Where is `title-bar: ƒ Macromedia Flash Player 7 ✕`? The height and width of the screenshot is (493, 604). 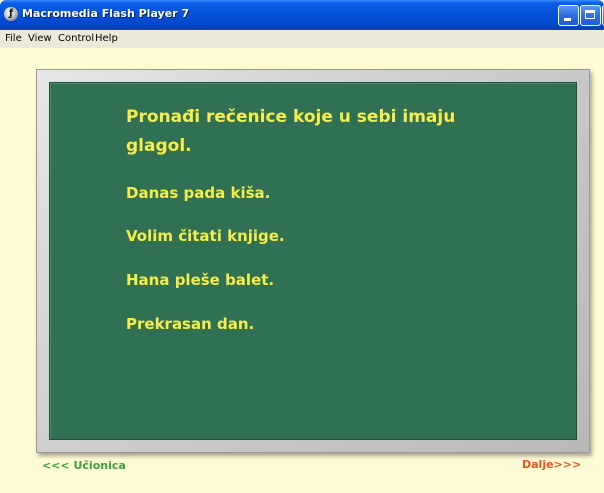
title-bar: ƒ Macromedia Flash Player 7 ✕ is located at coordinates (302, 15).